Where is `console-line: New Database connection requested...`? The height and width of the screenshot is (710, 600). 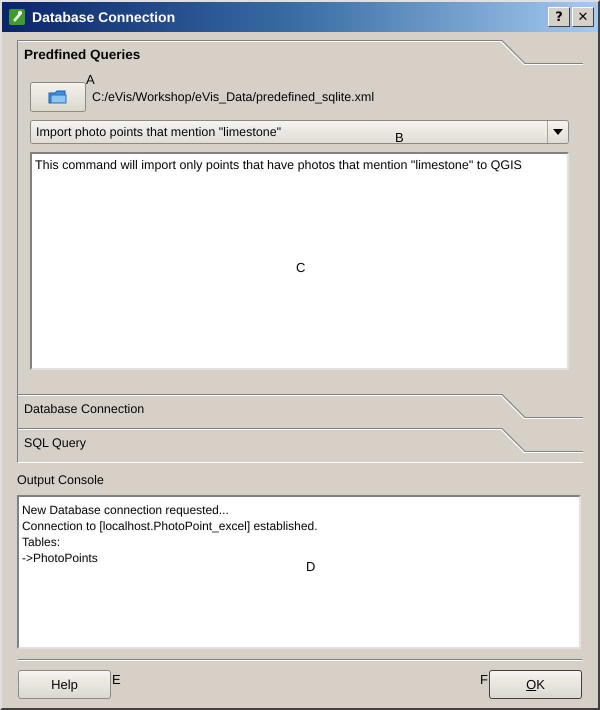
console-line: New Database connection requested... is located at coordinates (125, 510).